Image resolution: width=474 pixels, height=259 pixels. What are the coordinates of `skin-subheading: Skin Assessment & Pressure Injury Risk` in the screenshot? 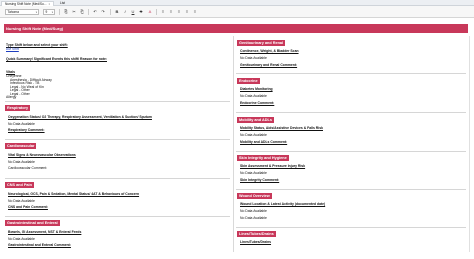 It's located at (273, 166).